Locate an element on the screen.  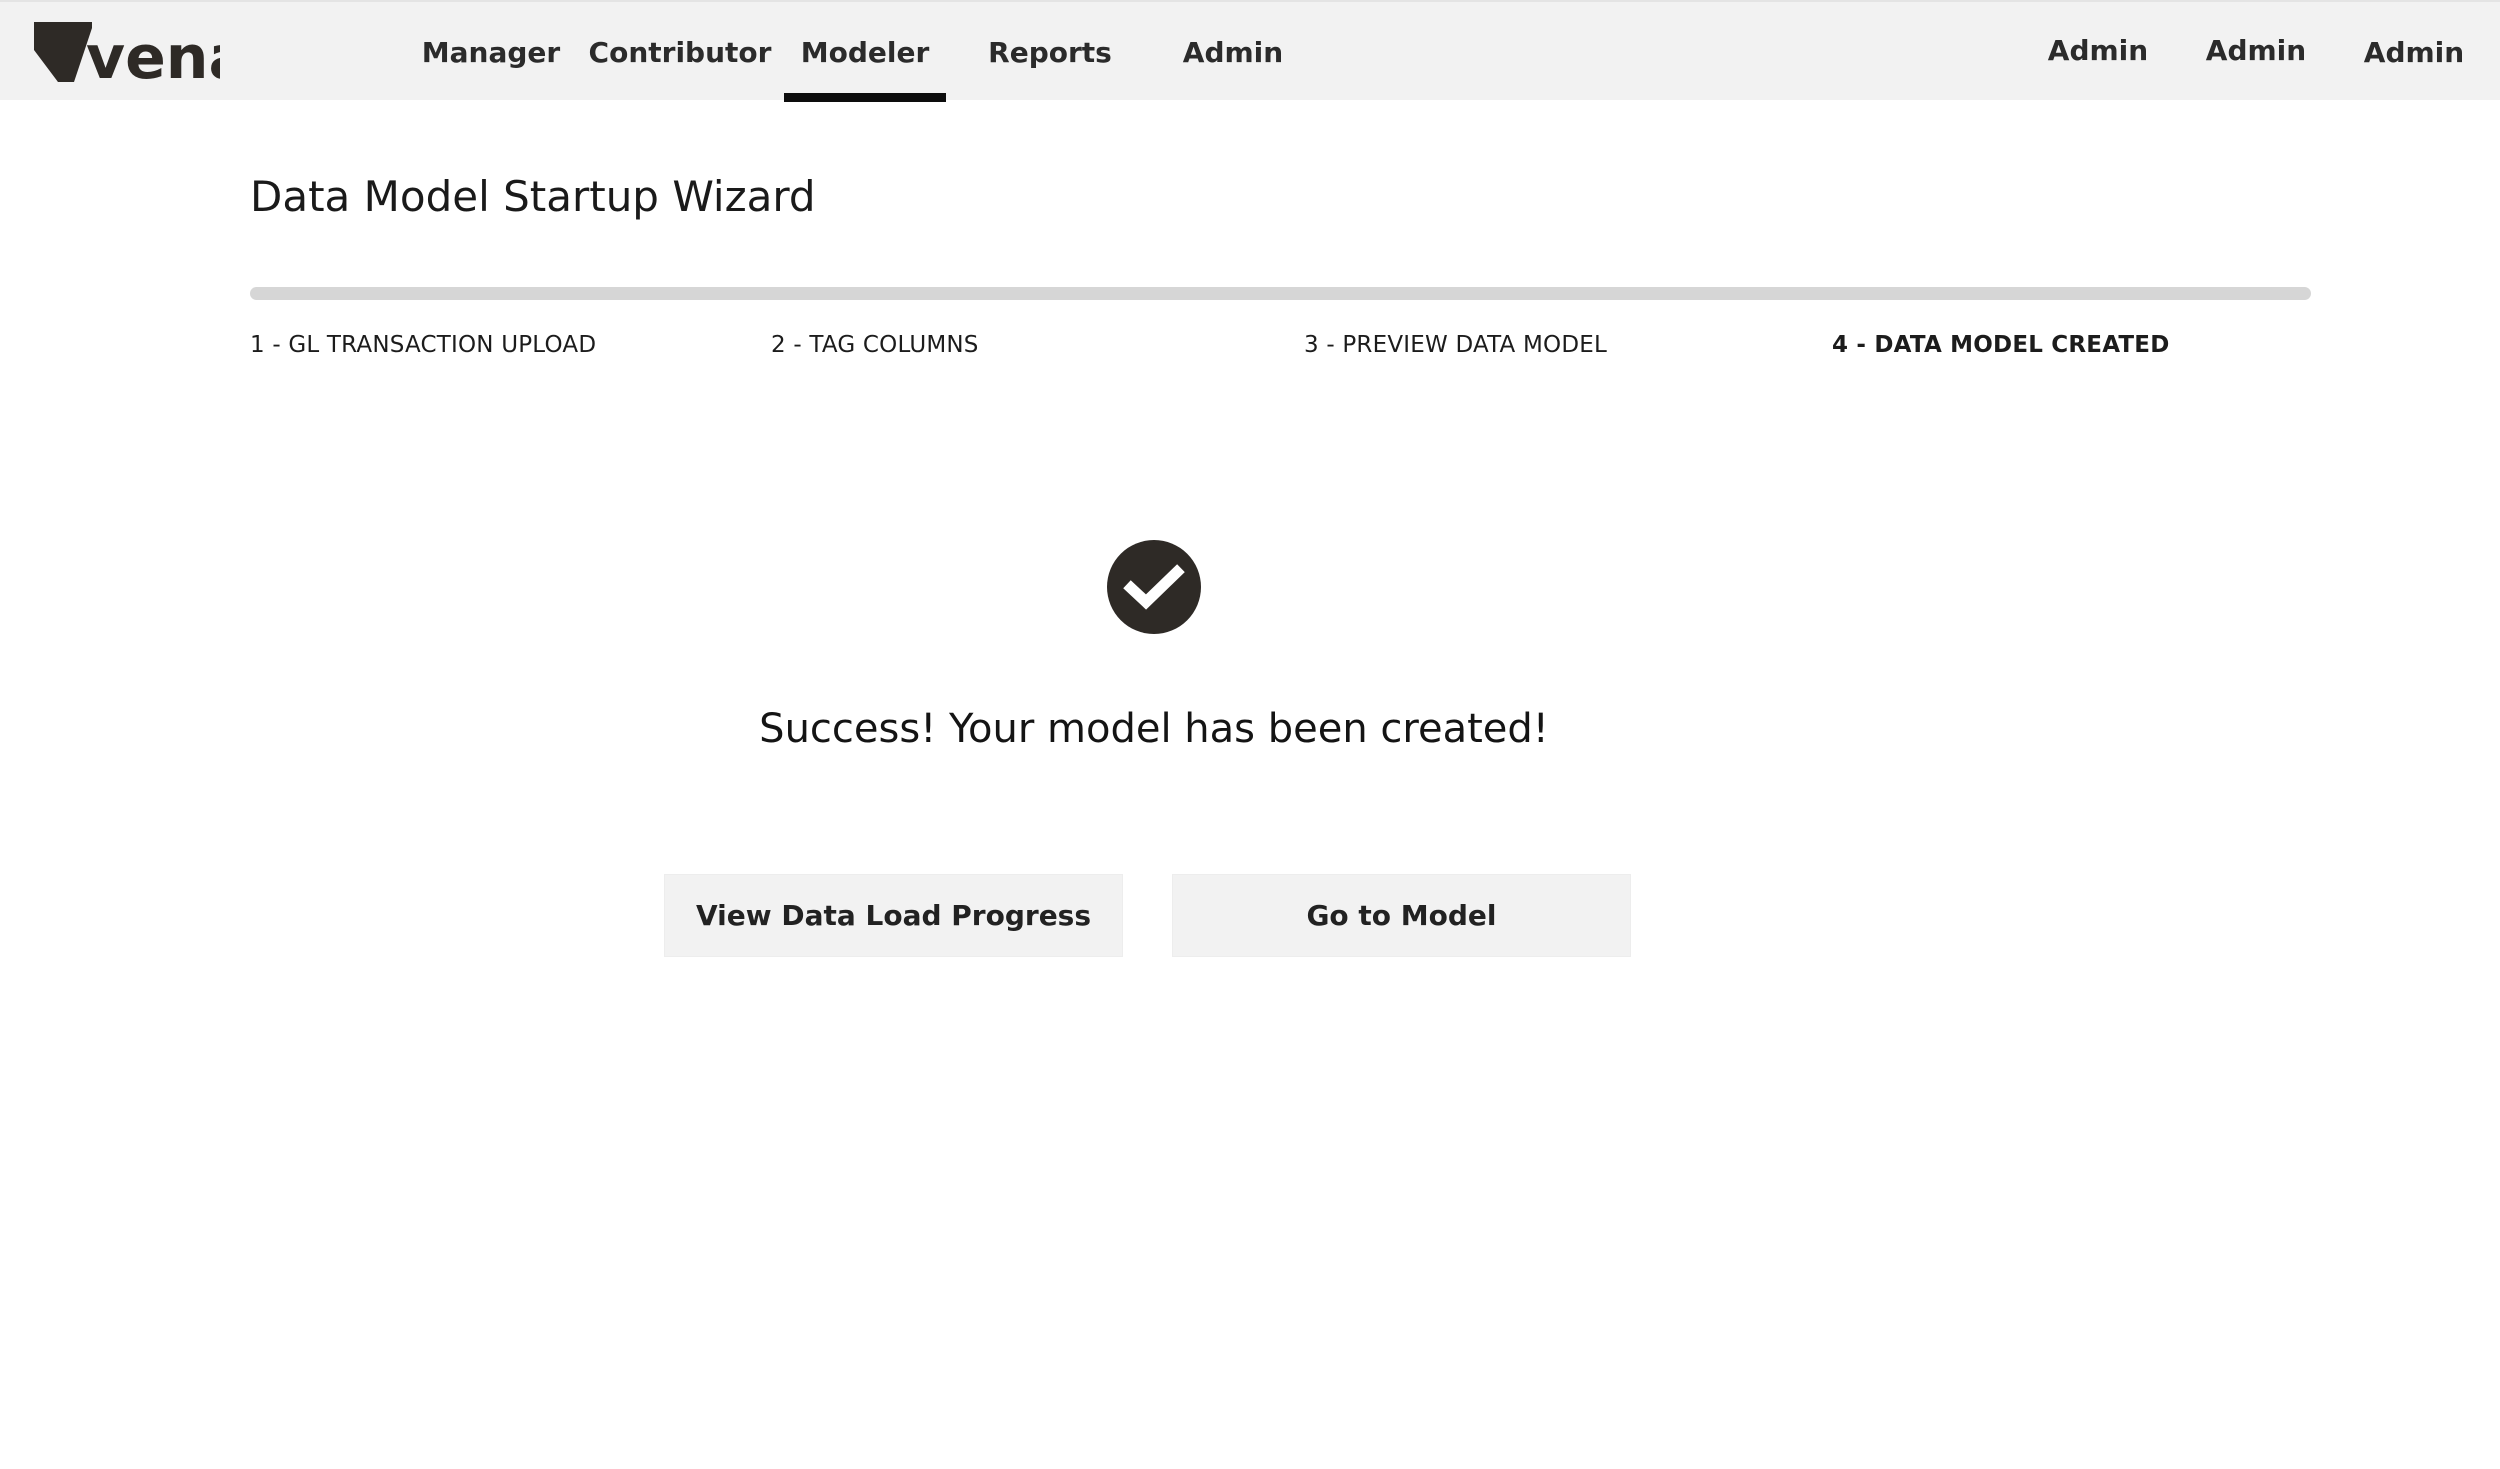
page-title: Data Model Startup Wizard is located at coordinates (533, 196).